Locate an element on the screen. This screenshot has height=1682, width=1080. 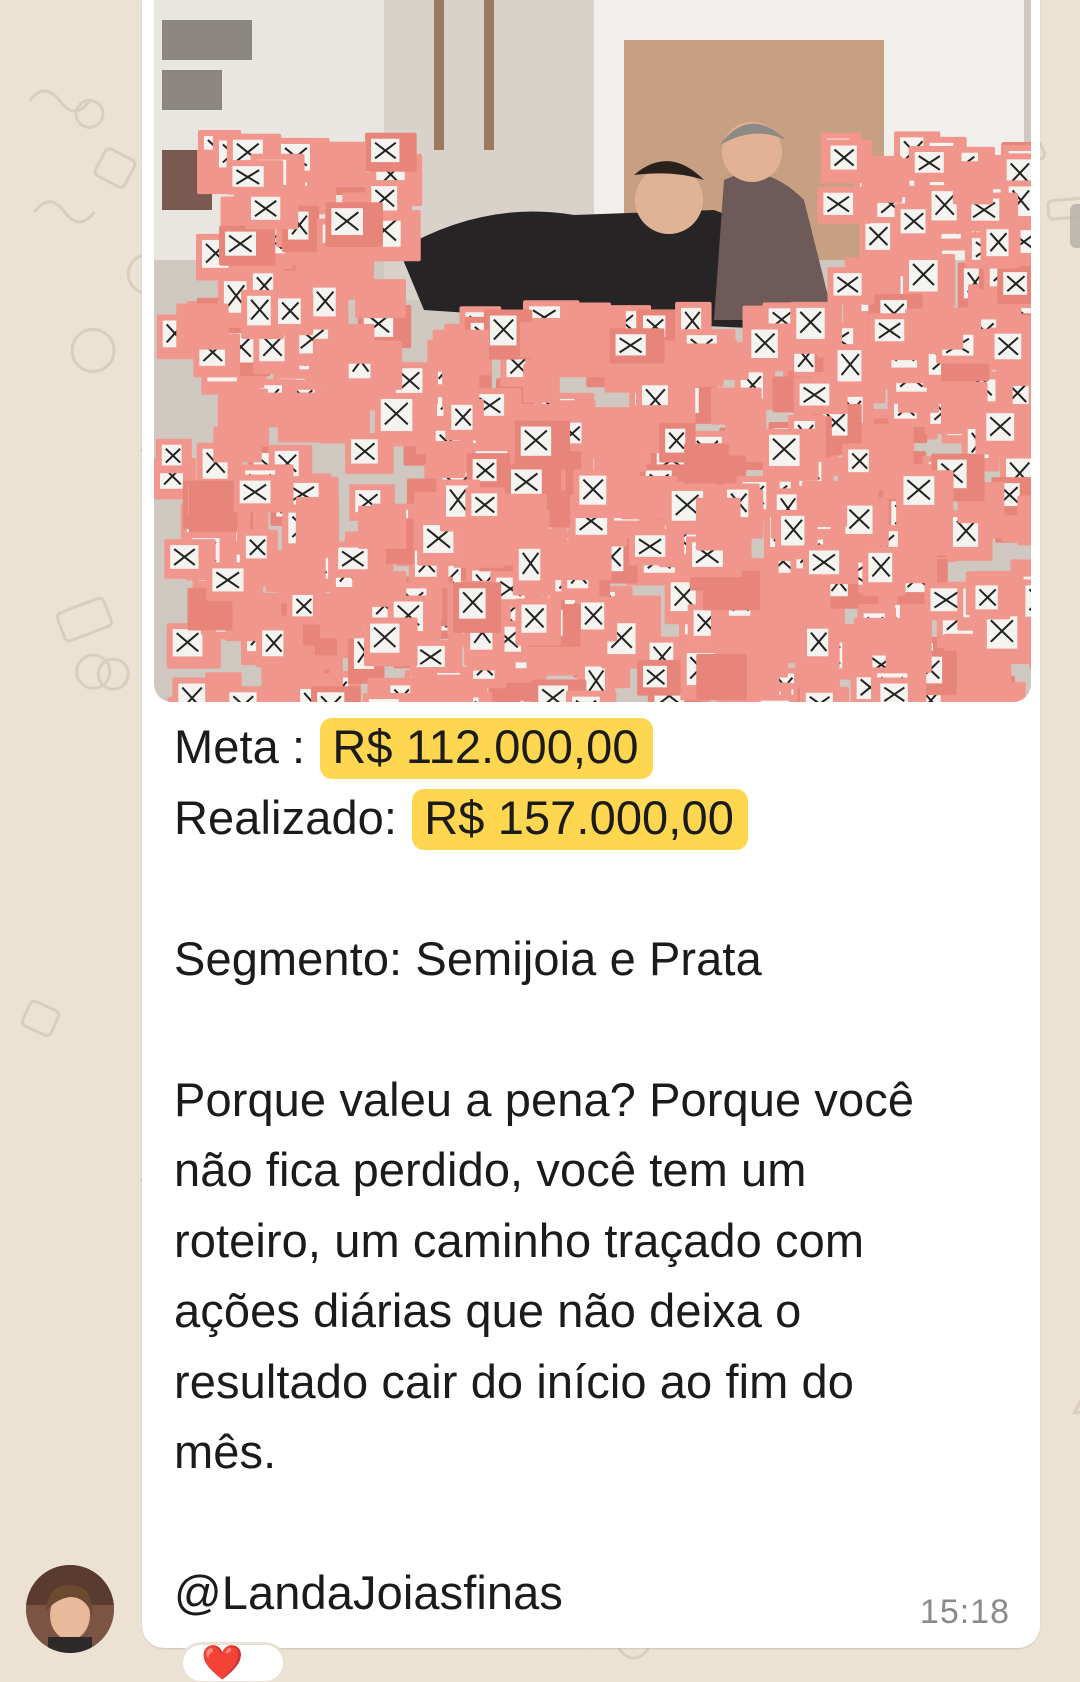
meta-value-highlight: R$ 112.000,00 is located at coordinates (486, 748).